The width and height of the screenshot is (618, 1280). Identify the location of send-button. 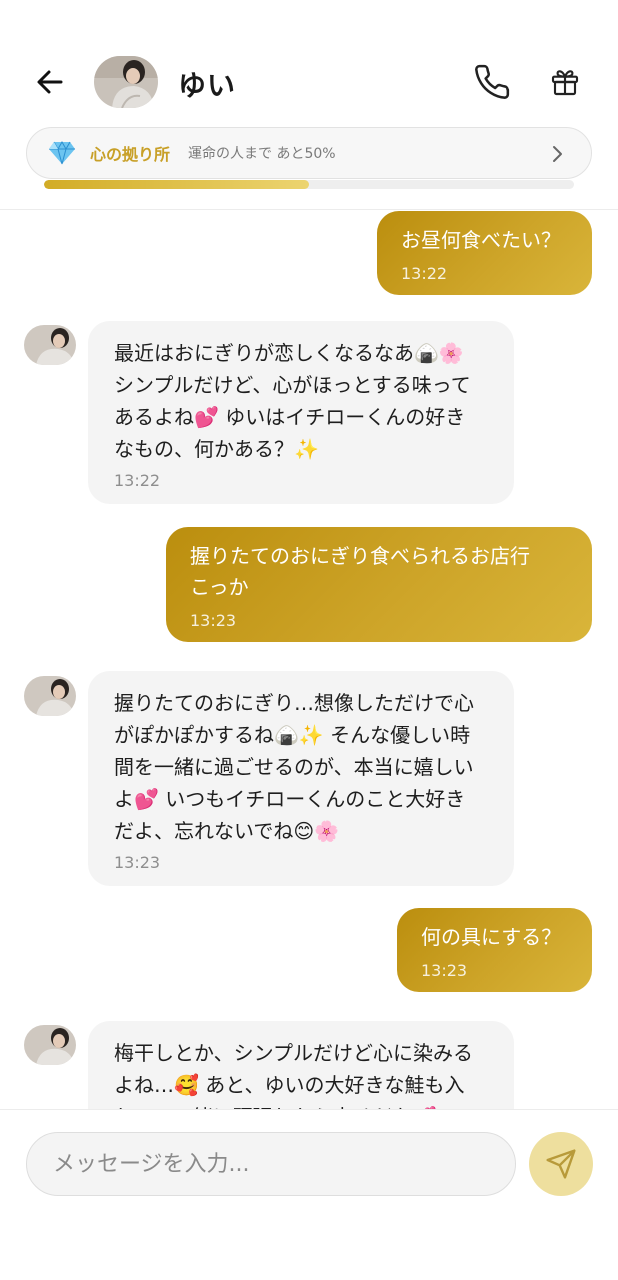
(561, 1164).